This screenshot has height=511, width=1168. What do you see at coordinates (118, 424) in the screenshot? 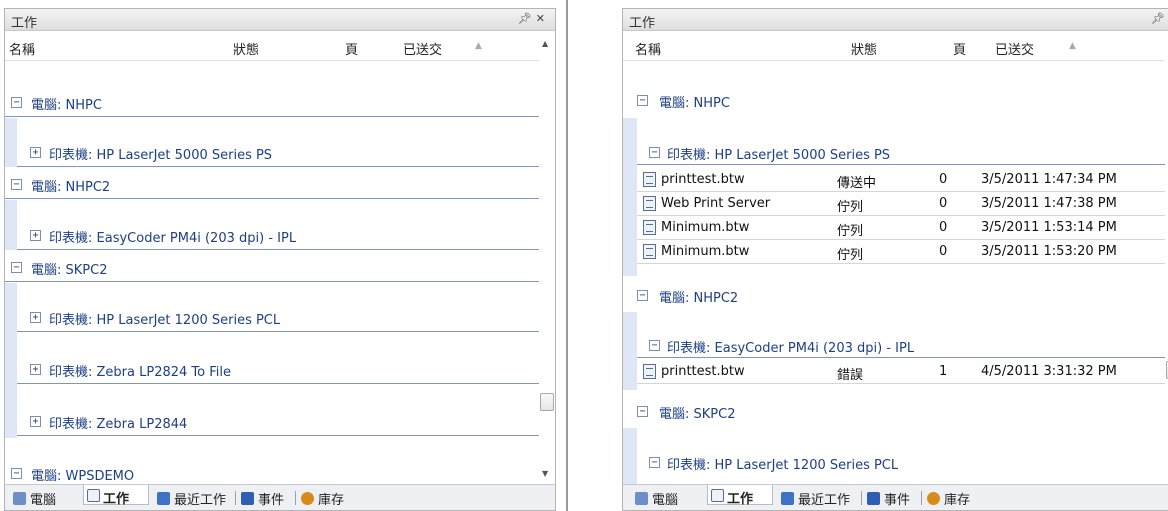
I see `printer-label: 印表機: Zebra LP2844` at bounding box center [118, 424].